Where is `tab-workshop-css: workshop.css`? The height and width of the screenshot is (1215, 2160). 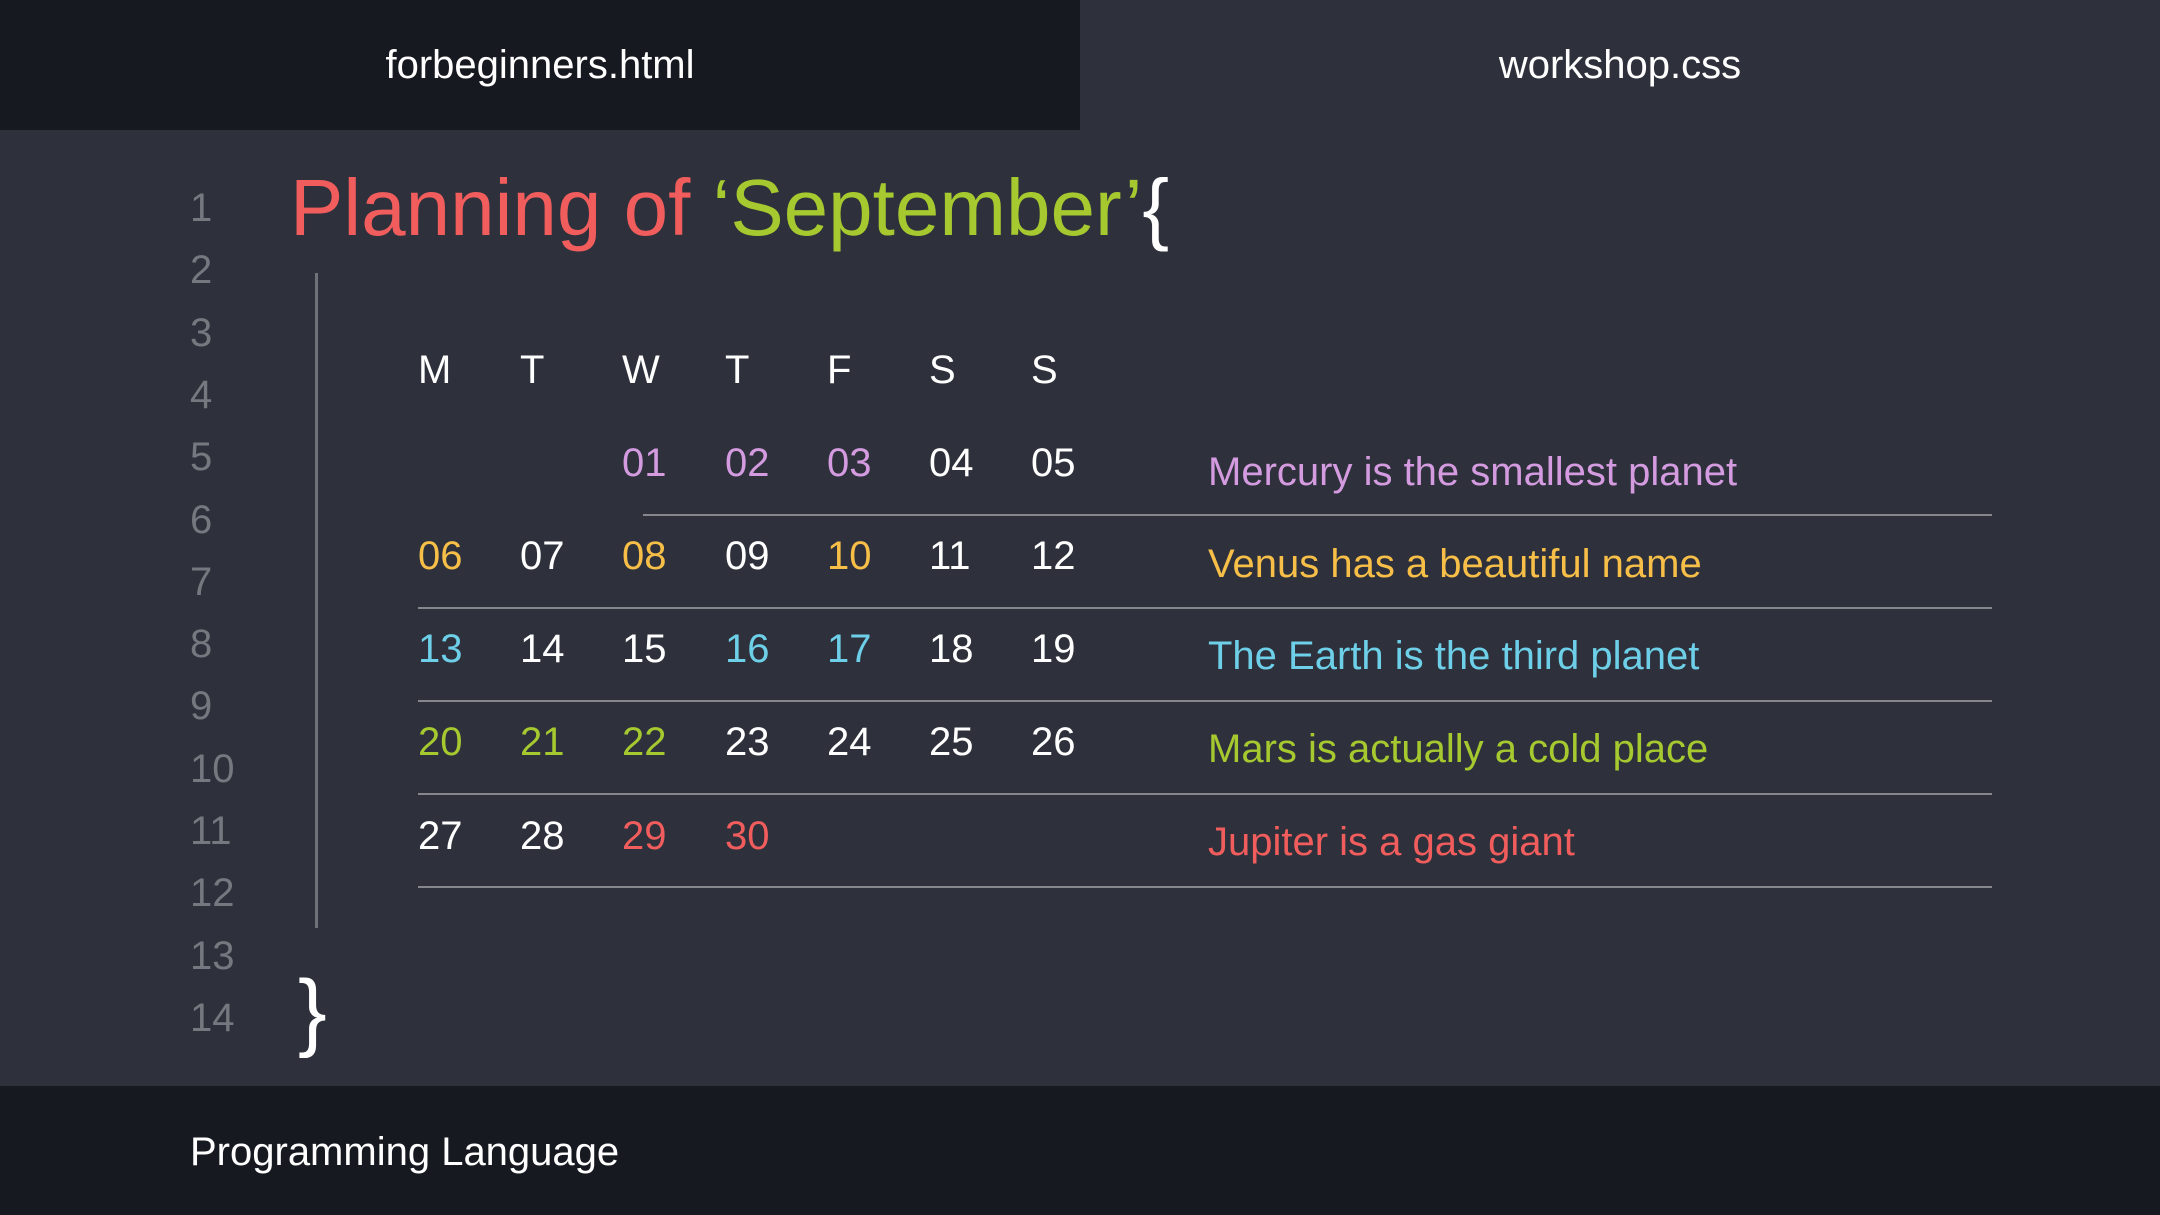
tab-workshop-css: workshop.css is located at coordinates (1620, 65).